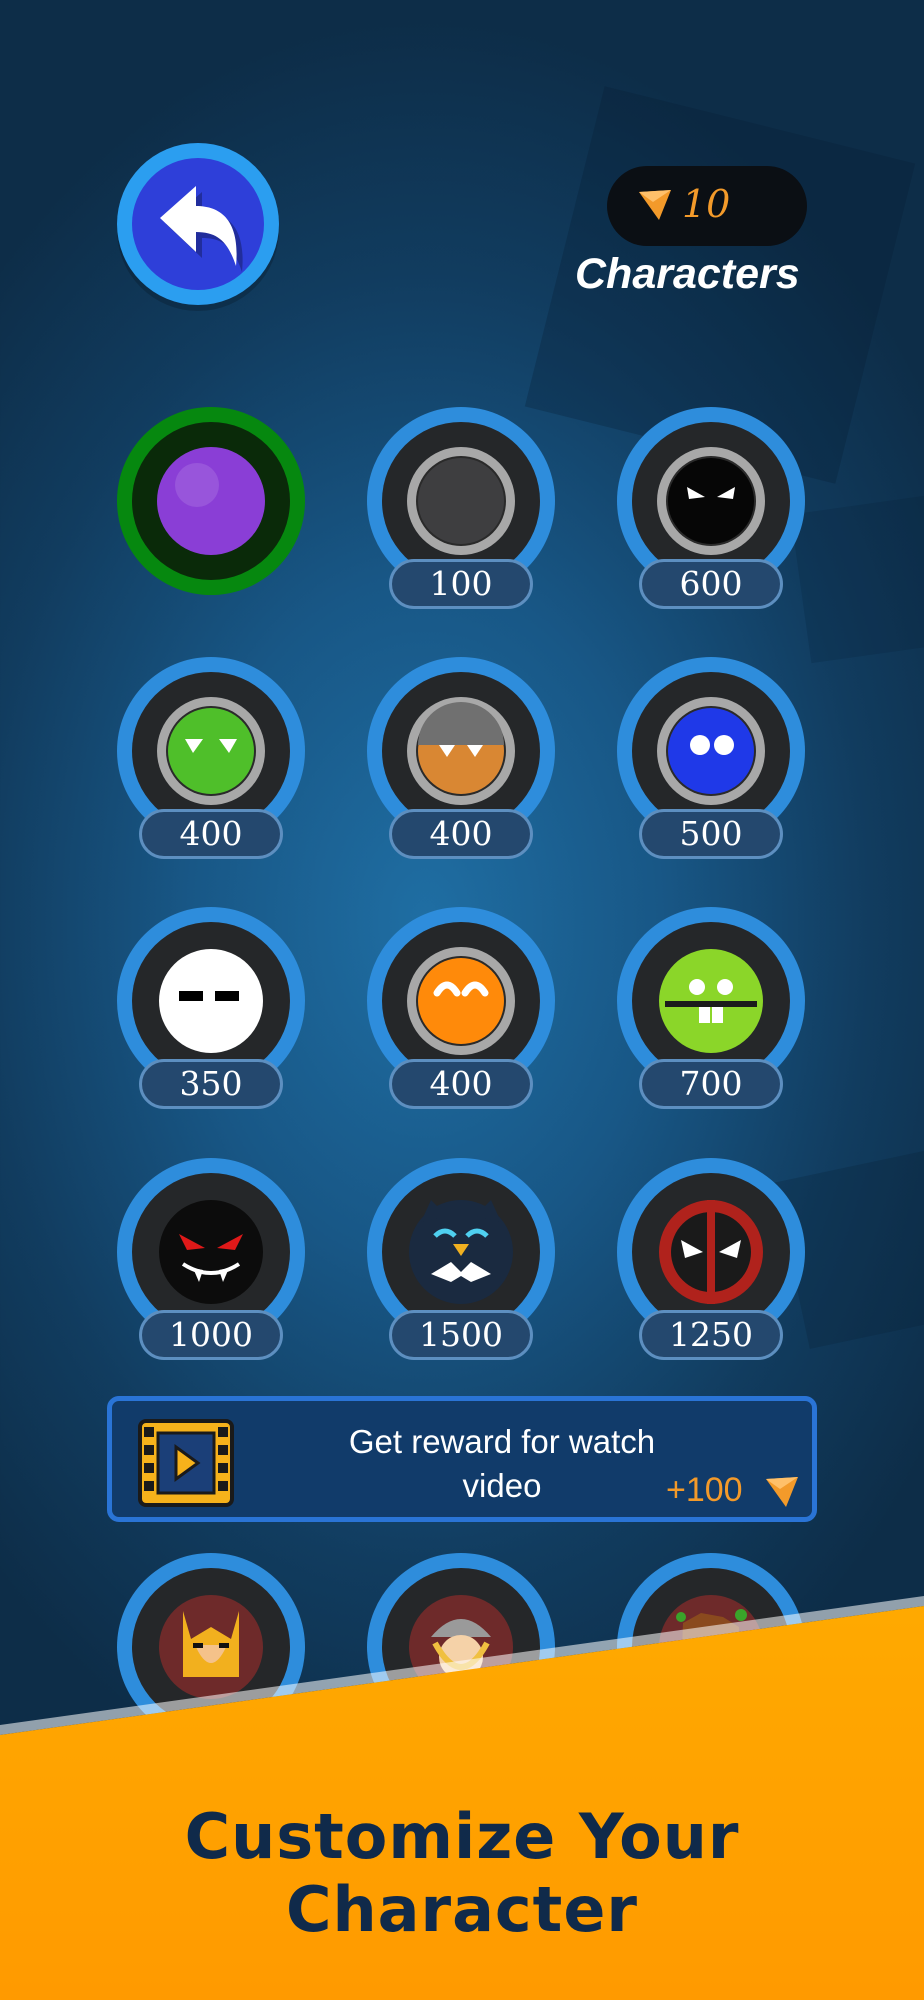  I want to click on character-slot-lime-teeth-ball: 700, so click(711, 1008).